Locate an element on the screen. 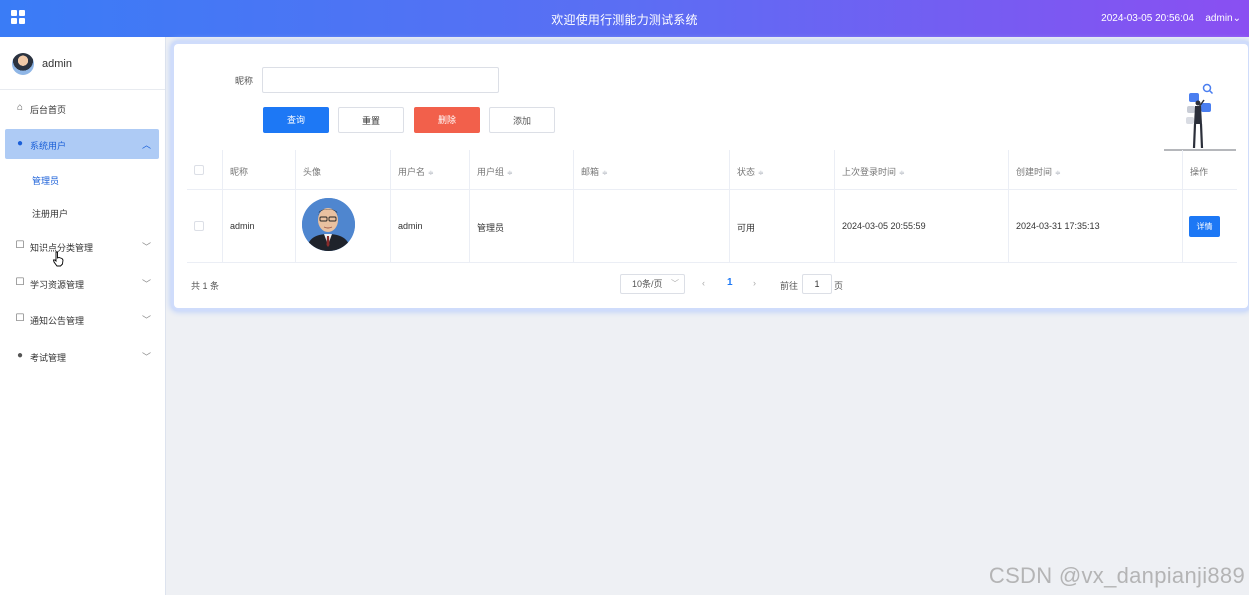 Image resolution: width=1249 pixels, height=595 pixels. detail-button: 详情 is located at coordinates (1204, 226).